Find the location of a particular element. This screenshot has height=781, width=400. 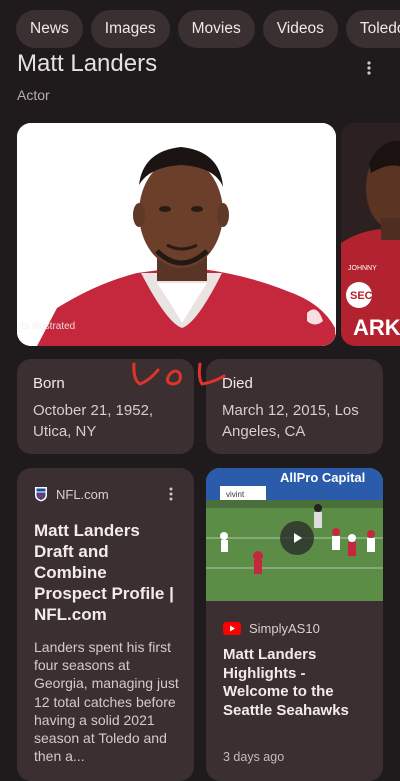

born-value: October 21, 1952, Utica, NY is located at coordinates (93, 421).